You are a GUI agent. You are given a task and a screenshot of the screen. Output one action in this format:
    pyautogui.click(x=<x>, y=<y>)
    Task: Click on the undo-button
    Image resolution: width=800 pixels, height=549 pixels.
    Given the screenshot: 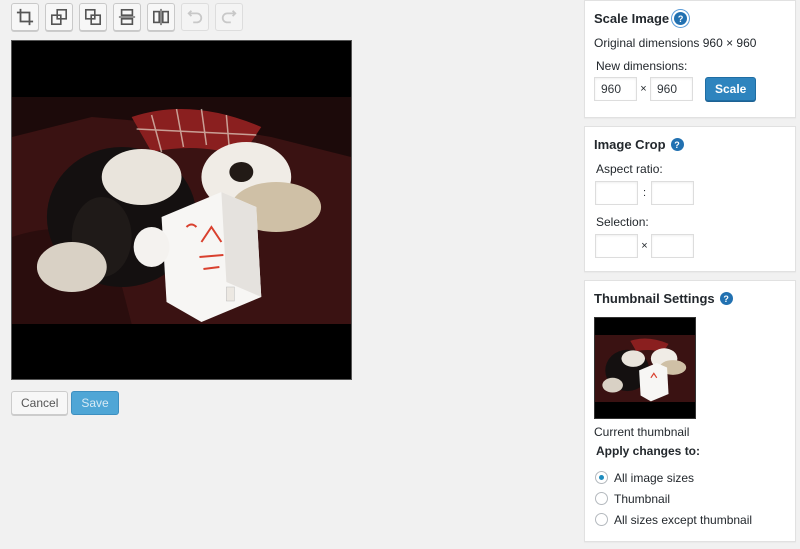 What is the action you would take?
    pyautogui.click(x=195, y=17)
    